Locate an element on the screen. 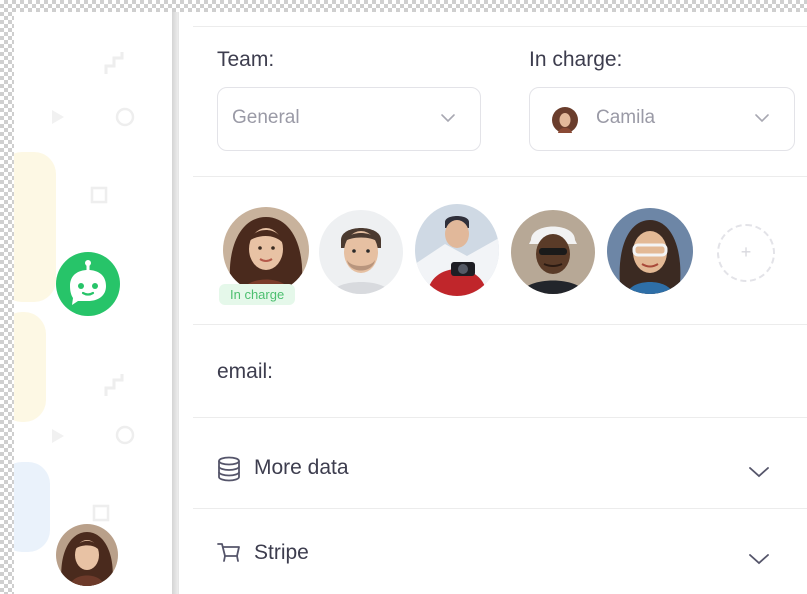  email-label: email: is located at coordinates (245, 371).